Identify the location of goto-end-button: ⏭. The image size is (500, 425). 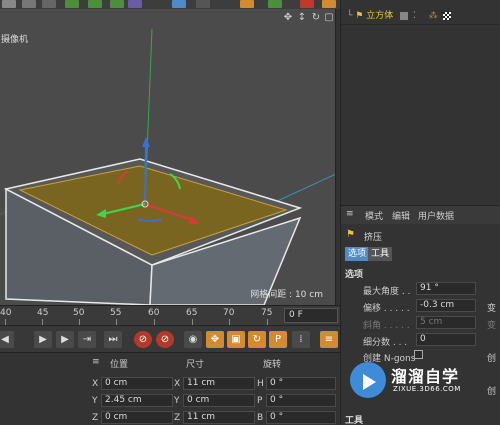
(113, 339).